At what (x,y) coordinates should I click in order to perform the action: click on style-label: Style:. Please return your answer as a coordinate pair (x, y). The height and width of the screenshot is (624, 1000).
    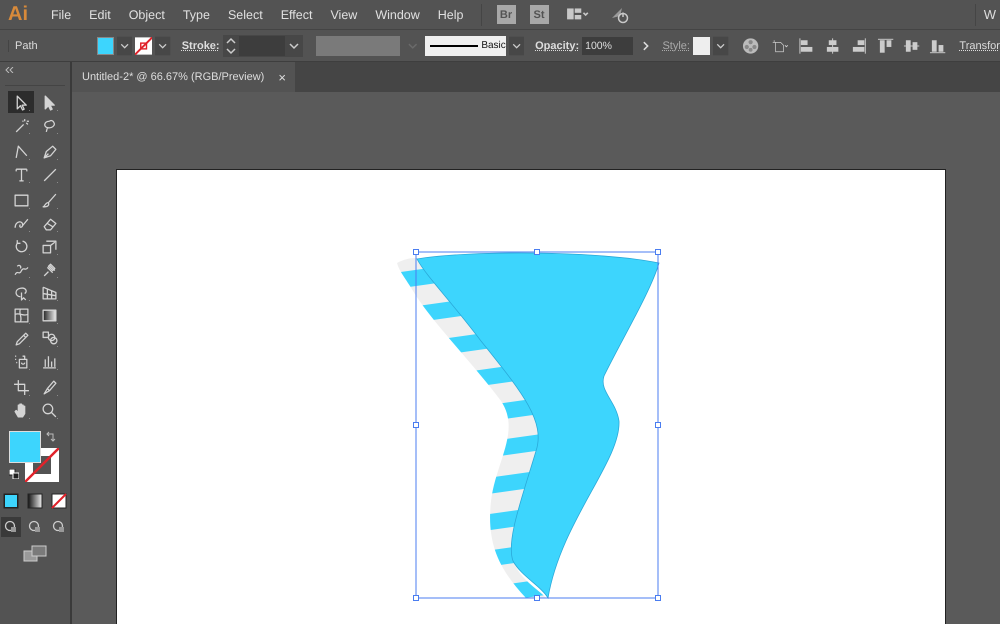
    Looking at the image, I should click on (676, 46).